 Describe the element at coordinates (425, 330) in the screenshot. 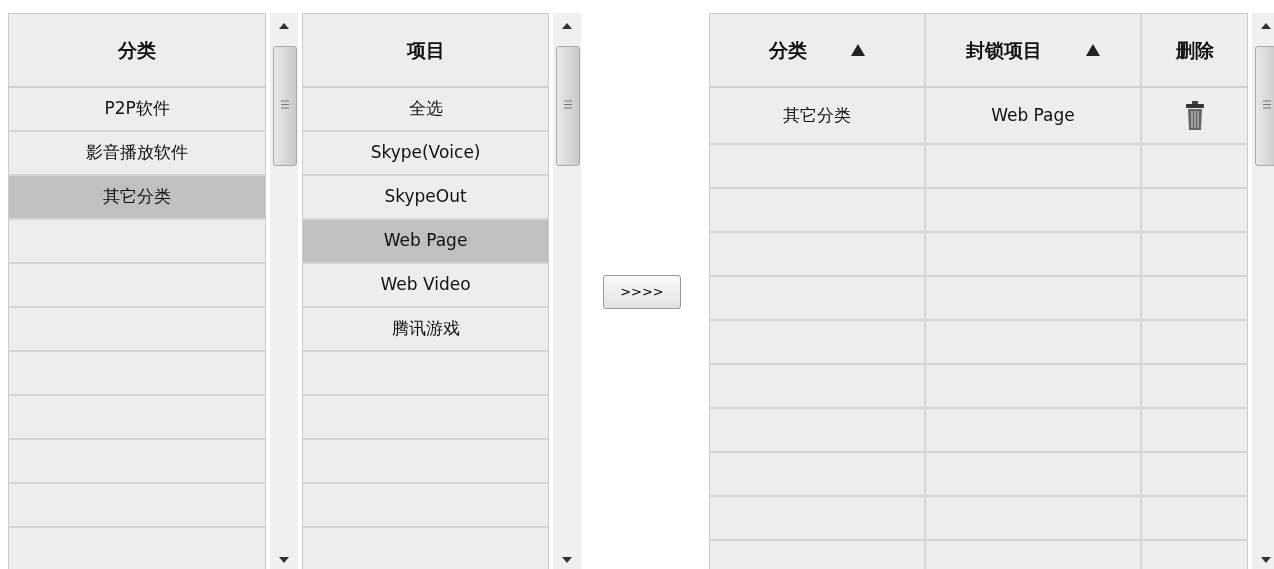

I see `list-item: 腾讯游戏` at that location.